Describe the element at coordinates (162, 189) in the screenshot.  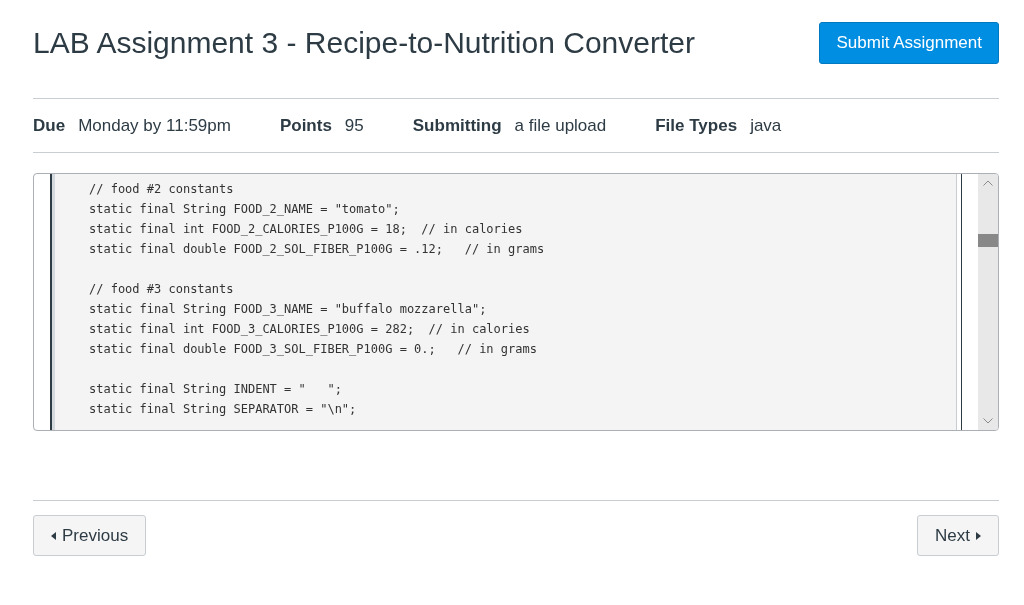
I see `code-line: // food #2 constants` at that location.